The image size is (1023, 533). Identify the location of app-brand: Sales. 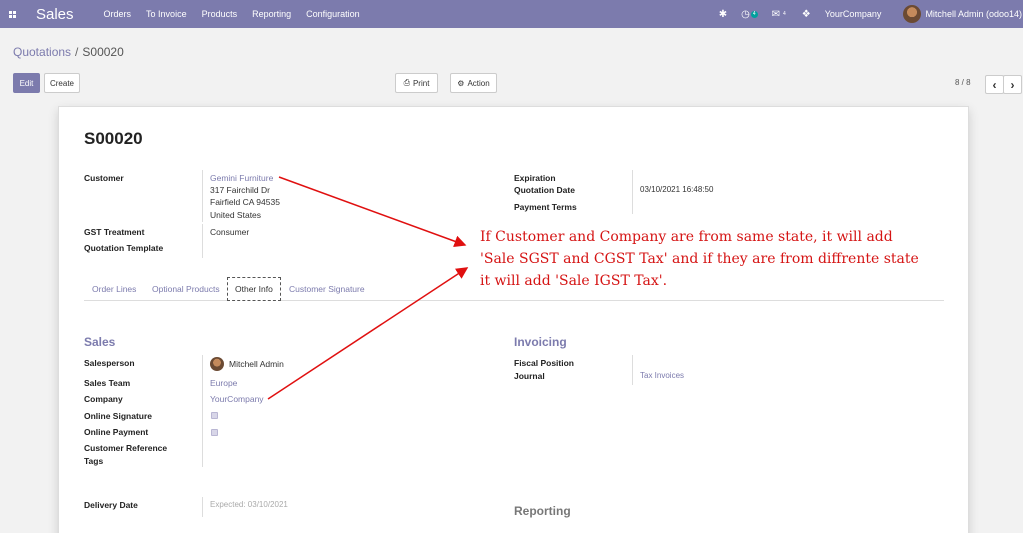
(55, 14).